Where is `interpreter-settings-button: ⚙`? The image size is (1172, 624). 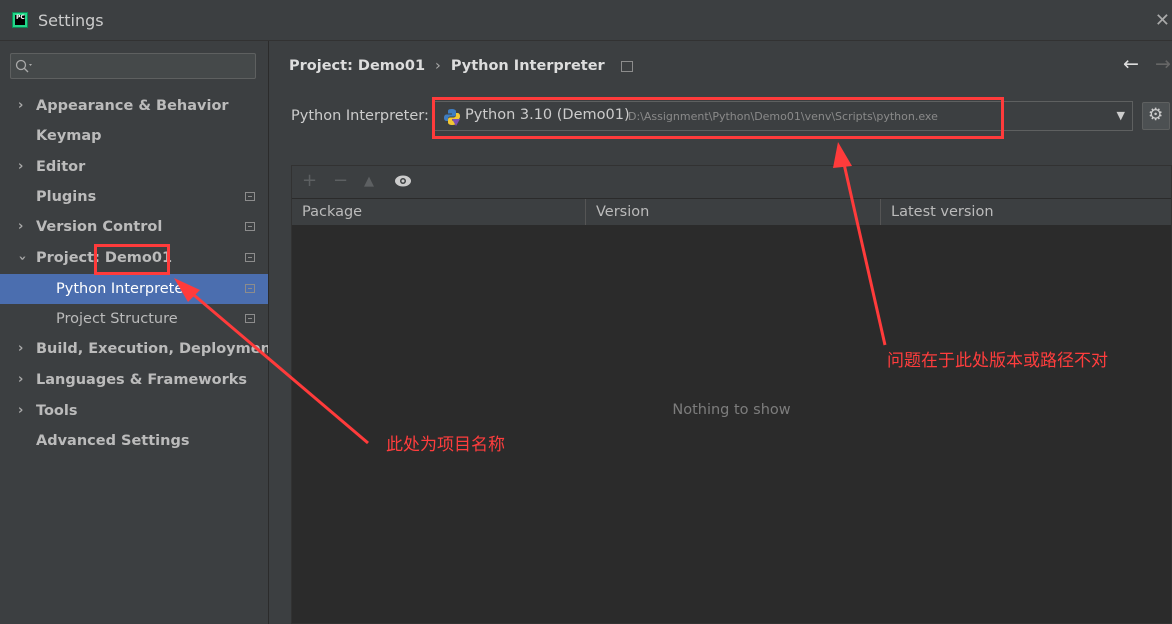 interpreter-settings-button: ⚙ is located at coordinates (1156, 116).